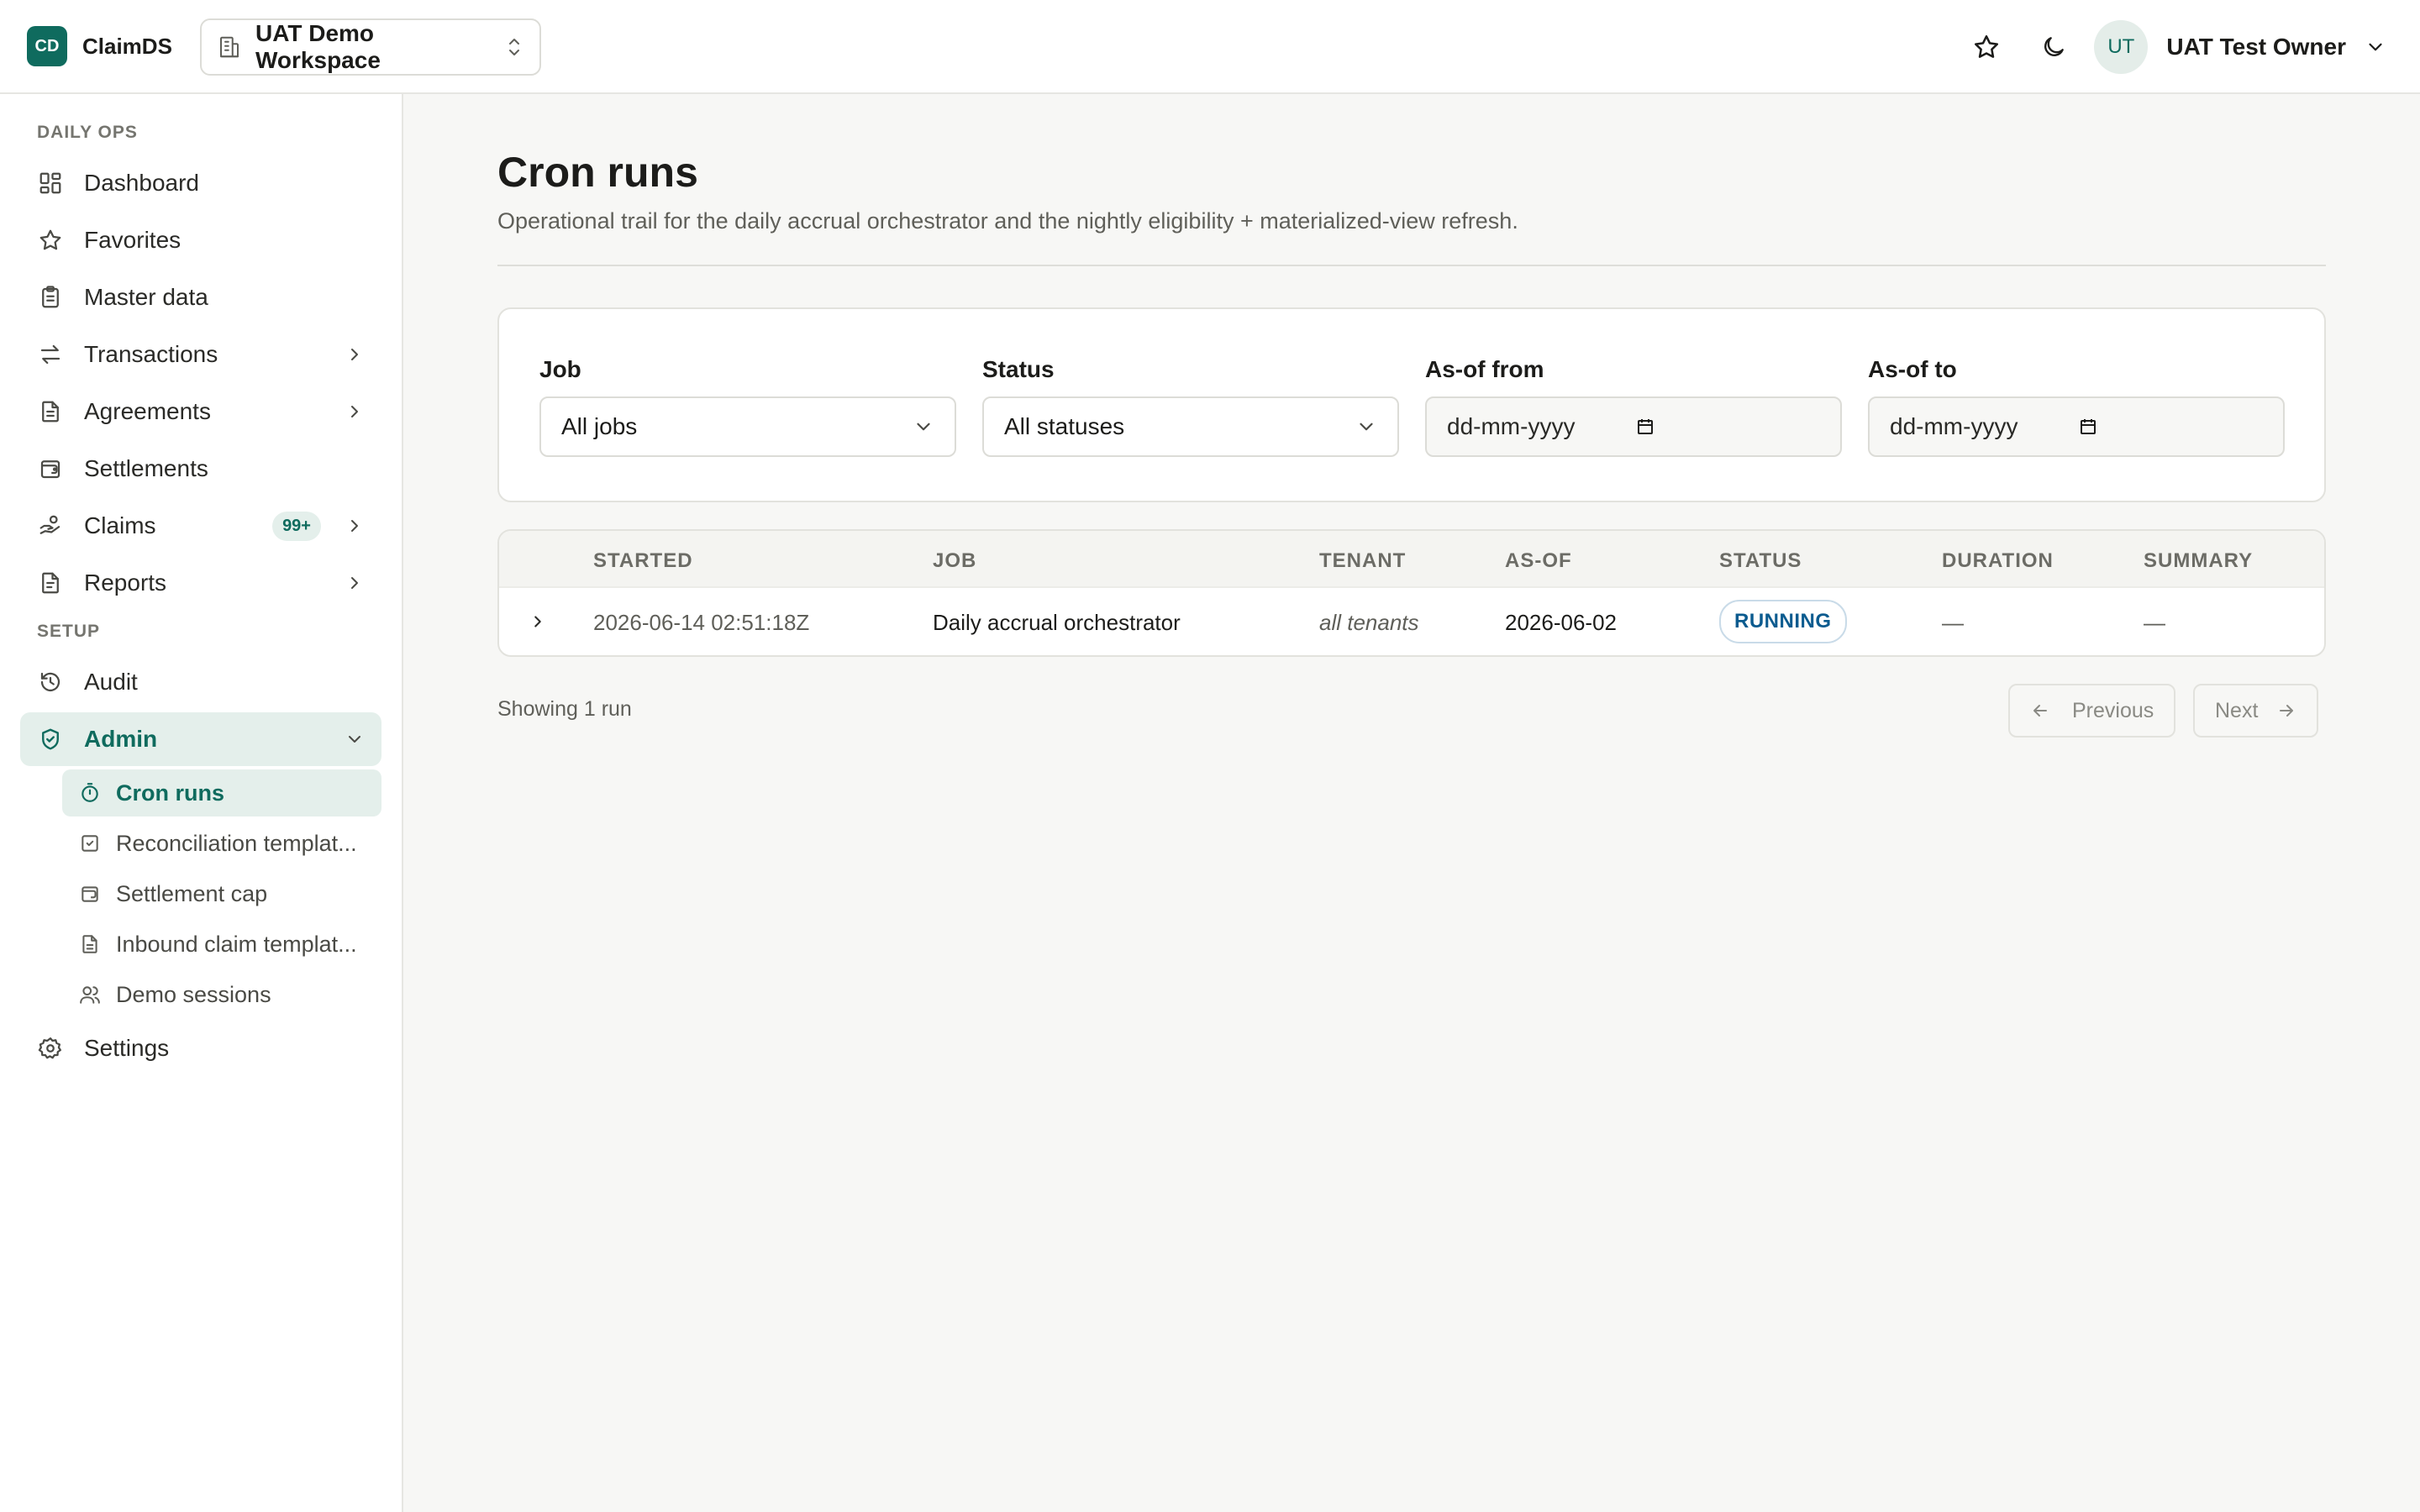 The height and width of the screenshot is (1512, 2420). Describe the element at coordinates (47, 46) in the screenshot. I see `brand-logo: CD` at that location.